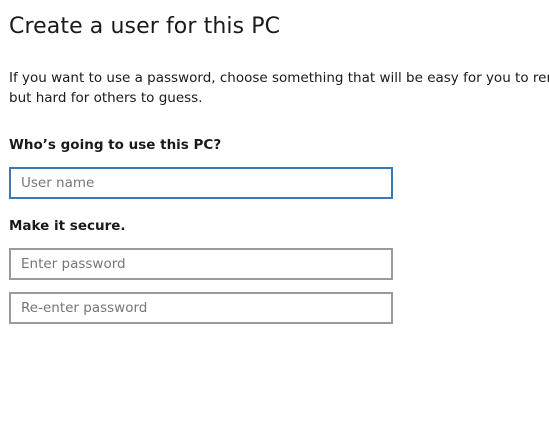  I want to click on security-section-label: Make it secure., so click(67, 226).